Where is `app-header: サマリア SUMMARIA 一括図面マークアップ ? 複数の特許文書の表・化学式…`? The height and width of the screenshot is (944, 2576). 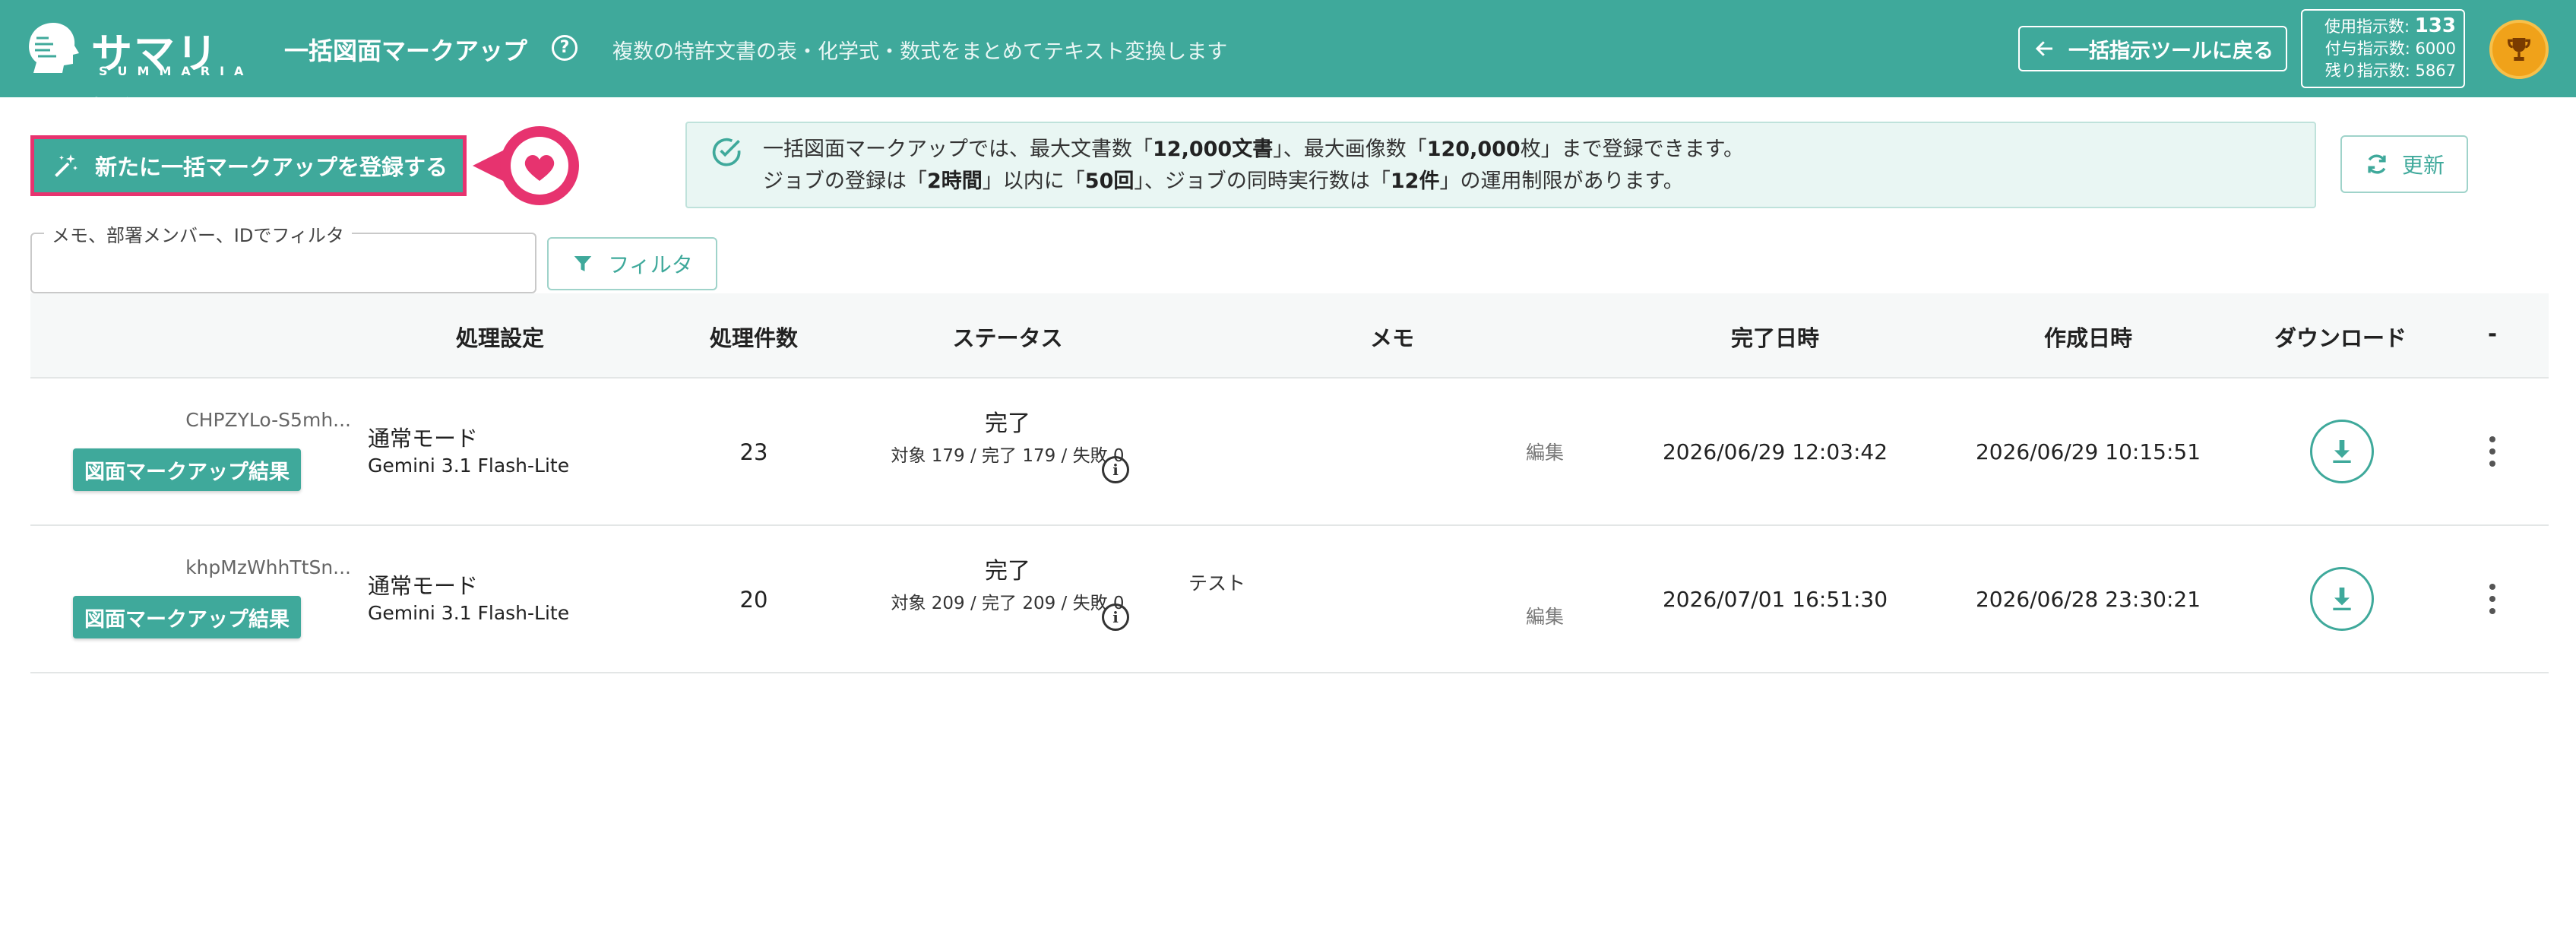 app-header: サマリア SUMMARIA 一括図面マークアップ ? 複数の特許文書の表・化学式… is located at coordinates (1288, 69).